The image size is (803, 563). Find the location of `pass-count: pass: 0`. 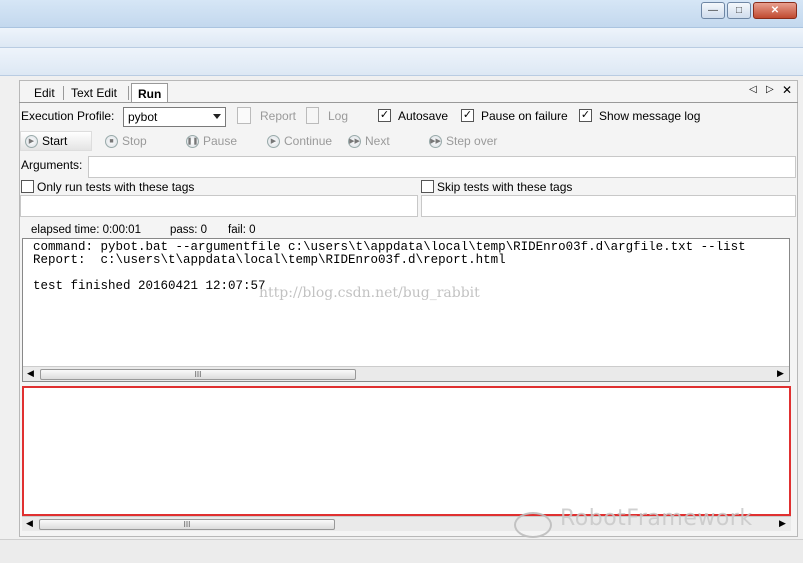

pass-count: pass: 0 is located at coordinates (189, 230).